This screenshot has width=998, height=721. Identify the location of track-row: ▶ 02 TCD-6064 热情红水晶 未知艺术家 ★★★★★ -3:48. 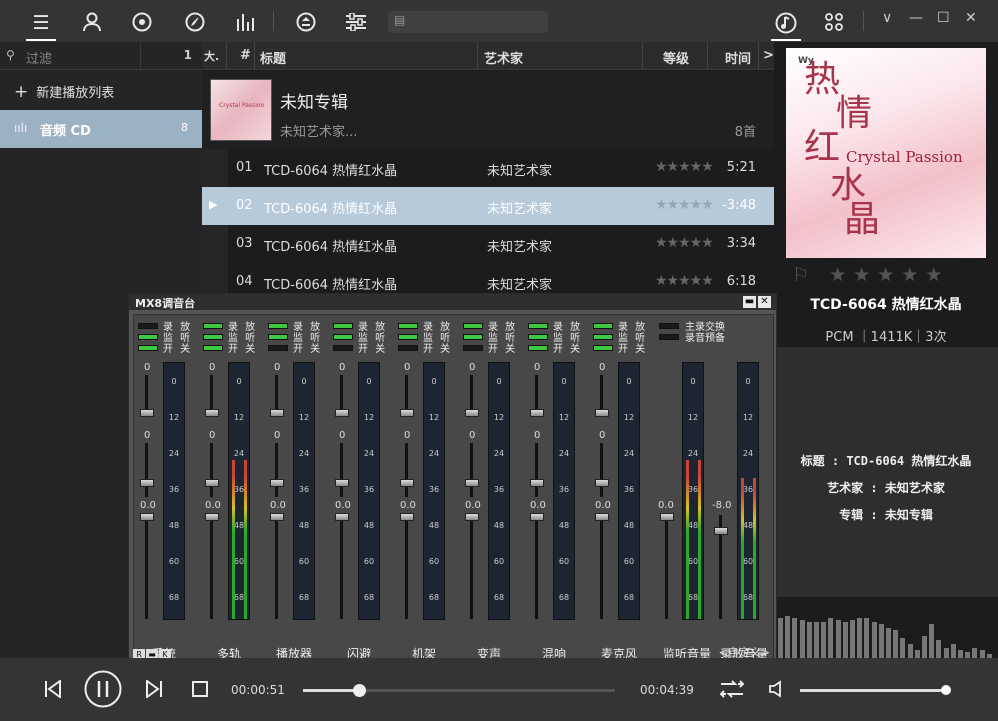
(488, 206).